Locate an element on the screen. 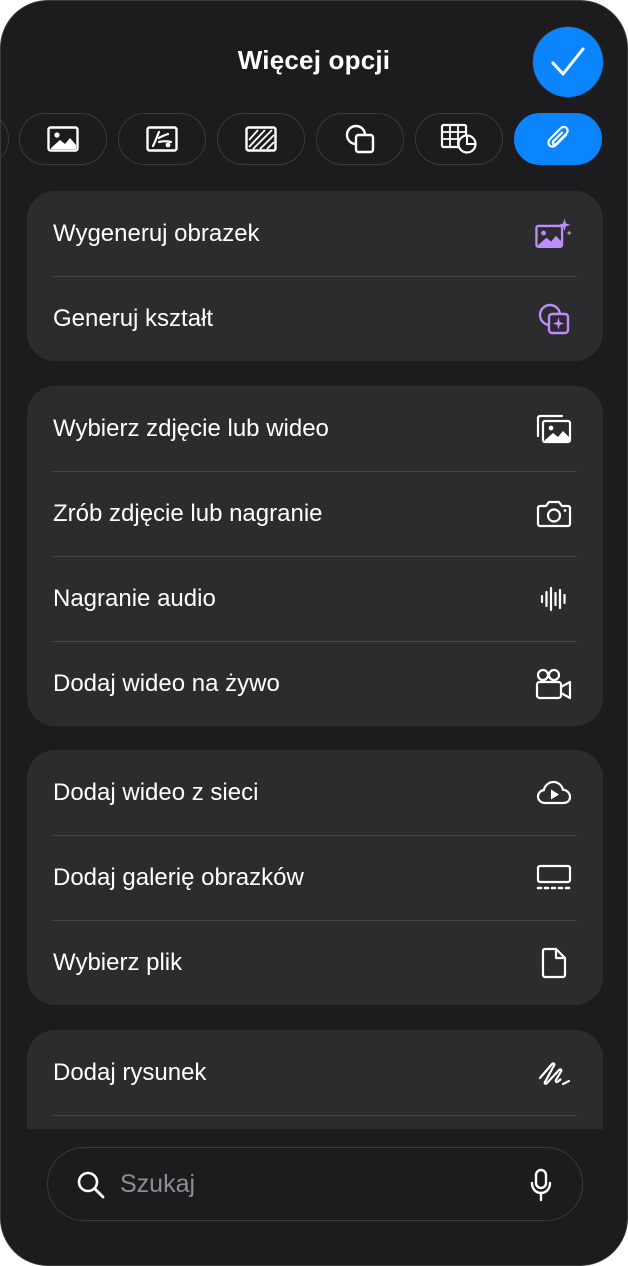 This screenshot has height=1266, width=628. texture-icon is located at coordinates (261, 139).